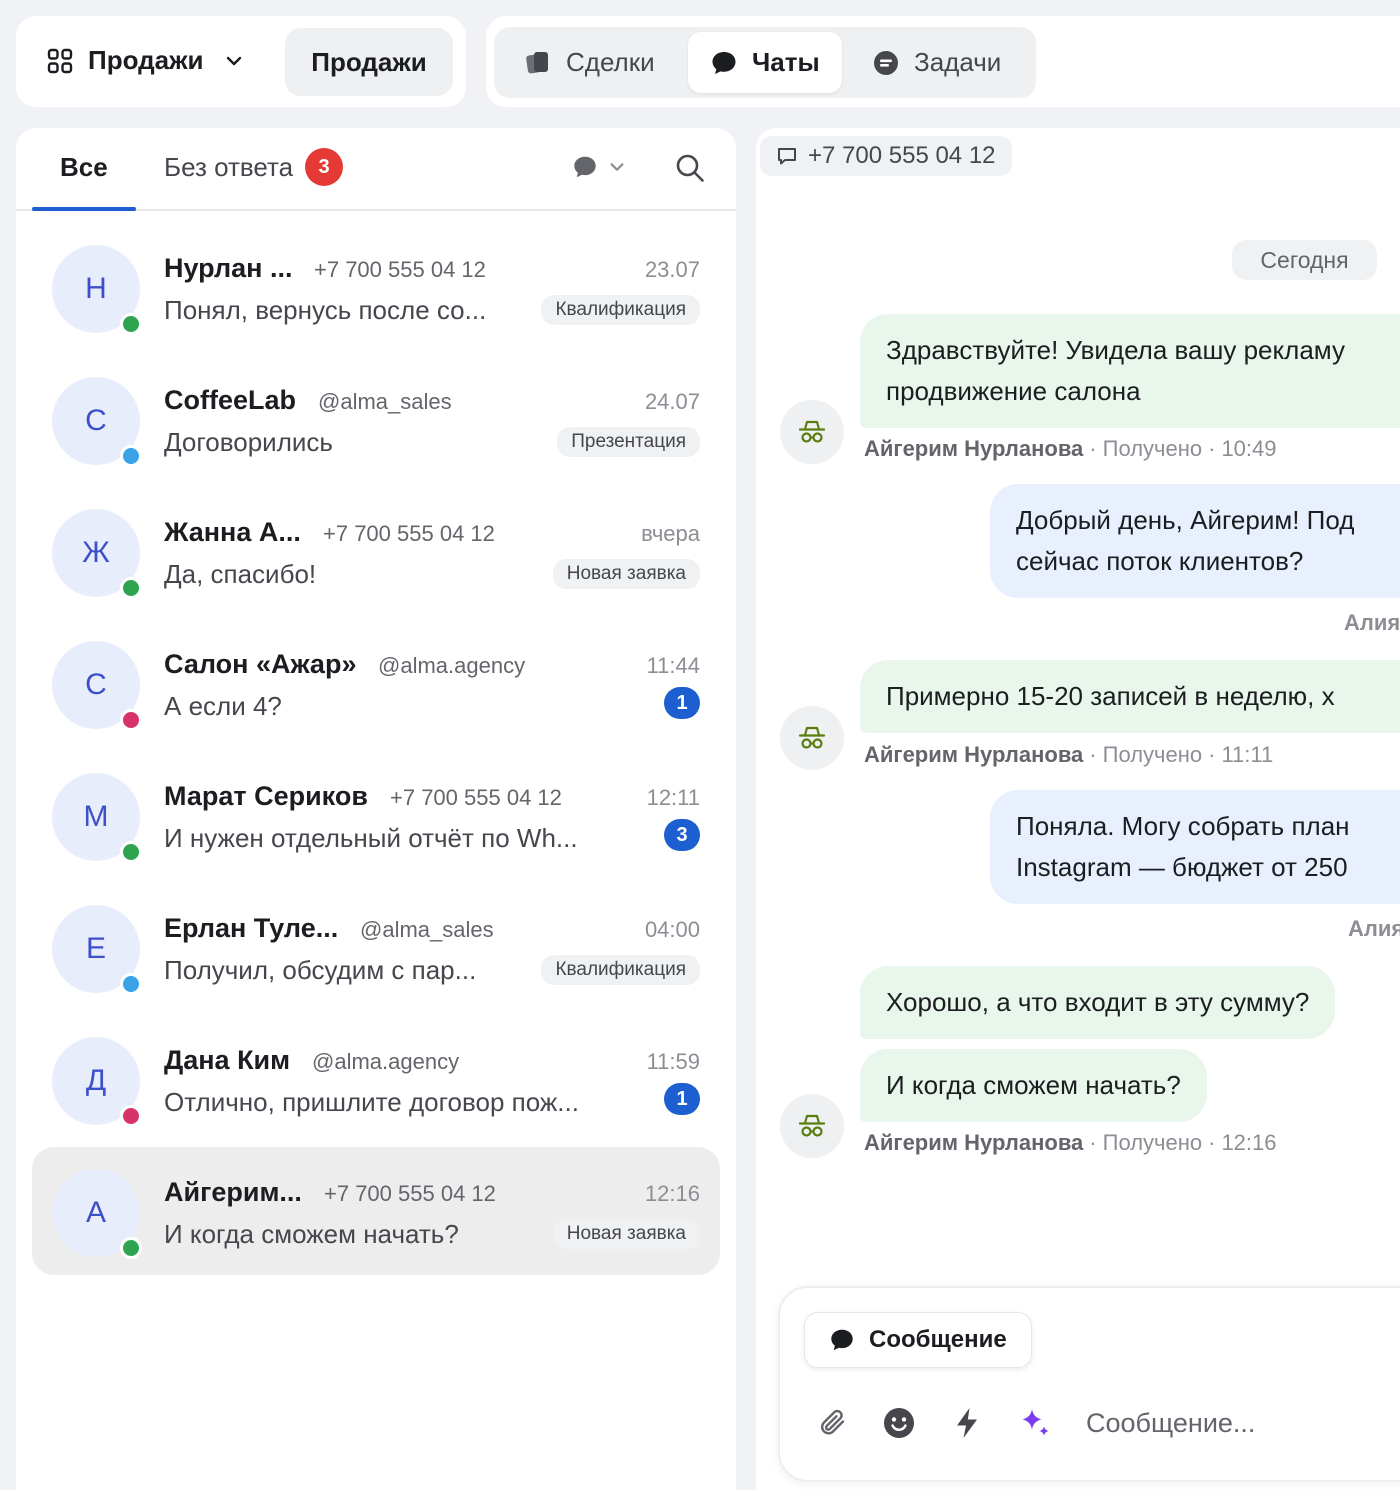 This screenshot has width=1400, height=1490. What do you see at coordinates (628, 442) in the screenshot?
I see `deal-stage-badge: Презентация` at bounding box center [628, 442].